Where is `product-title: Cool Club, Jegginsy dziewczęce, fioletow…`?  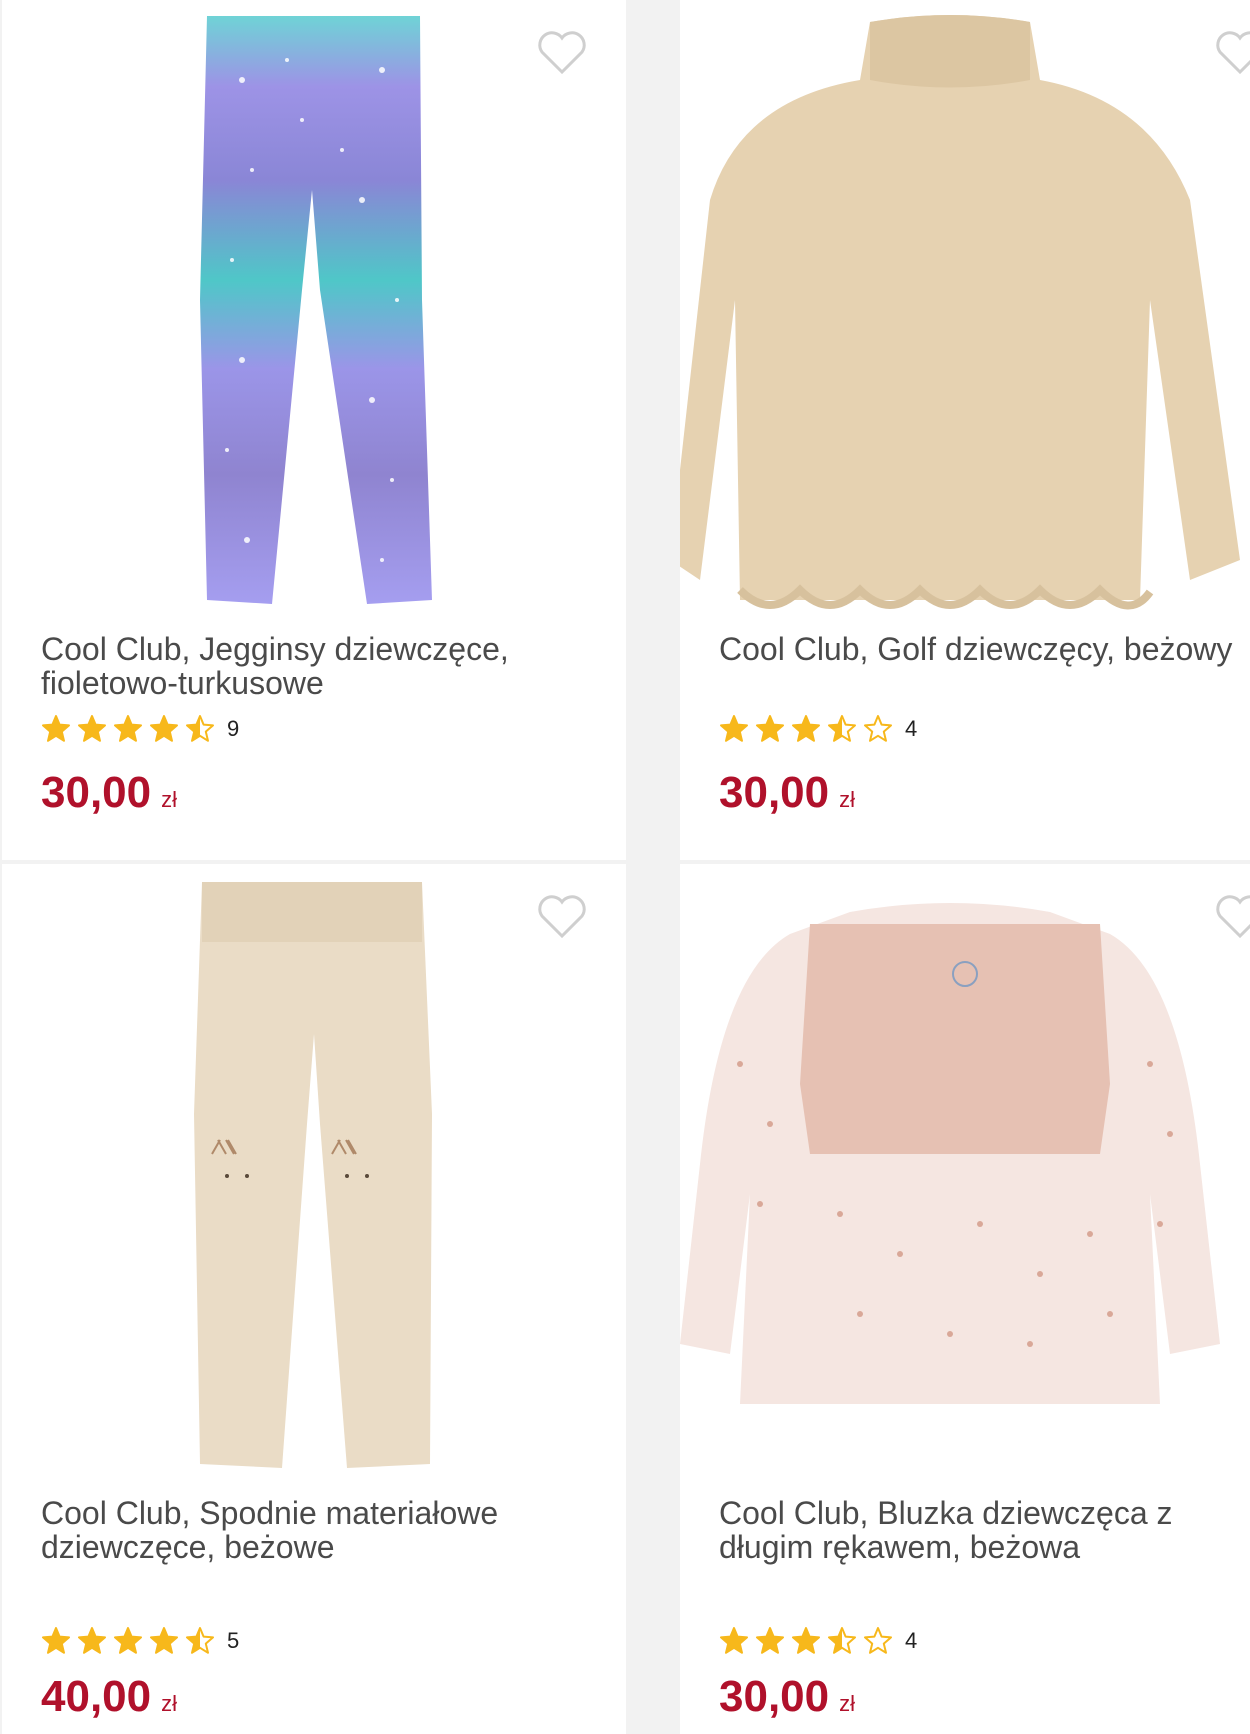
product-title: Cool Club, Jegginsy dziewczęce, fioletow… is located at coordinates (311, 666).